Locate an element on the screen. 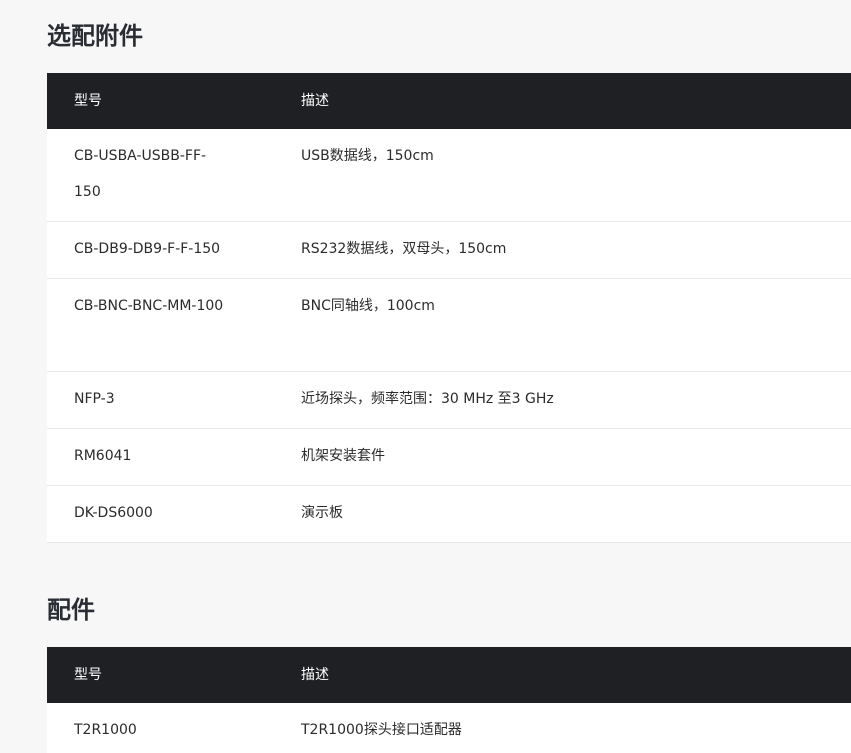  cell-description: USB数据线，150cm is located at coordinates (367, 156).